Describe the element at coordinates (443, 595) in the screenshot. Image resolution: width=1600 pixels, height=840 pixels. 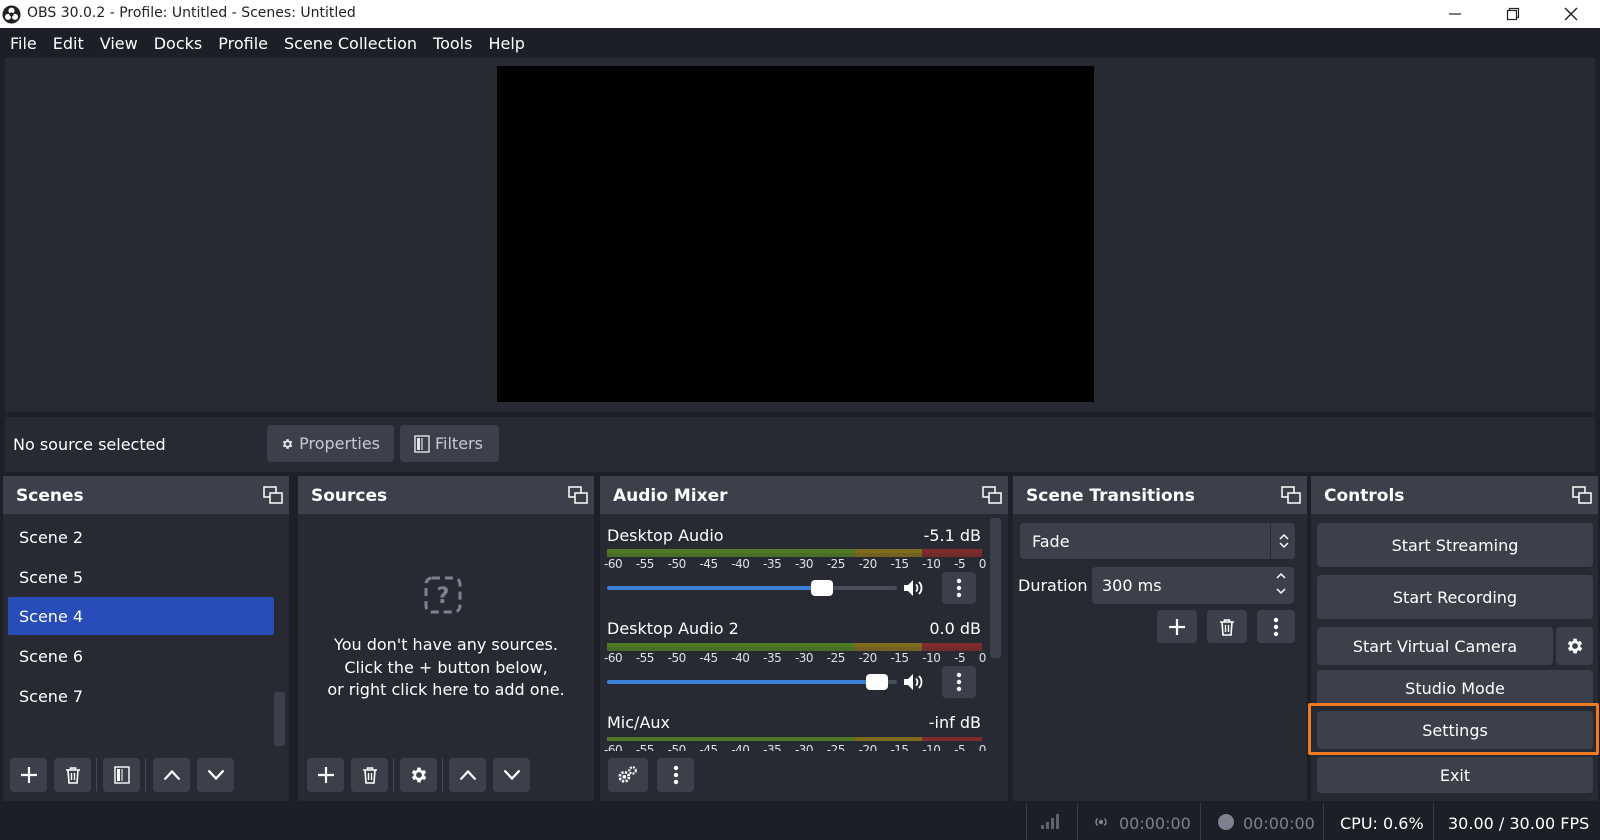
I see `question-mark-icon: ?` at that location.